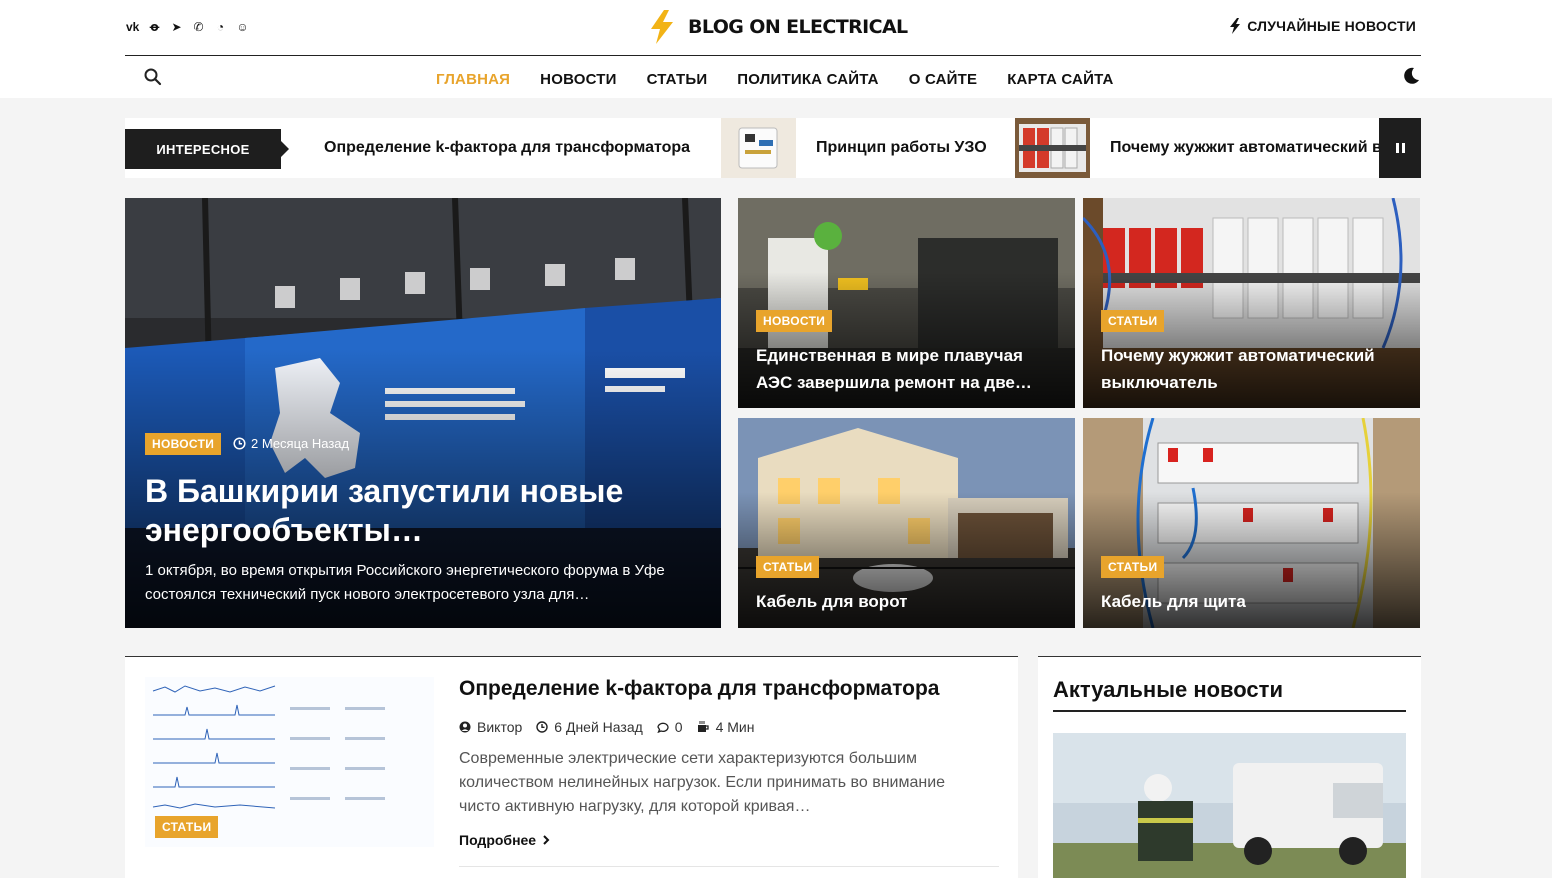 The width and height of the screenshot is (1552, 878). I want to click on read-more-label: Подробнее, so click(498, 840).